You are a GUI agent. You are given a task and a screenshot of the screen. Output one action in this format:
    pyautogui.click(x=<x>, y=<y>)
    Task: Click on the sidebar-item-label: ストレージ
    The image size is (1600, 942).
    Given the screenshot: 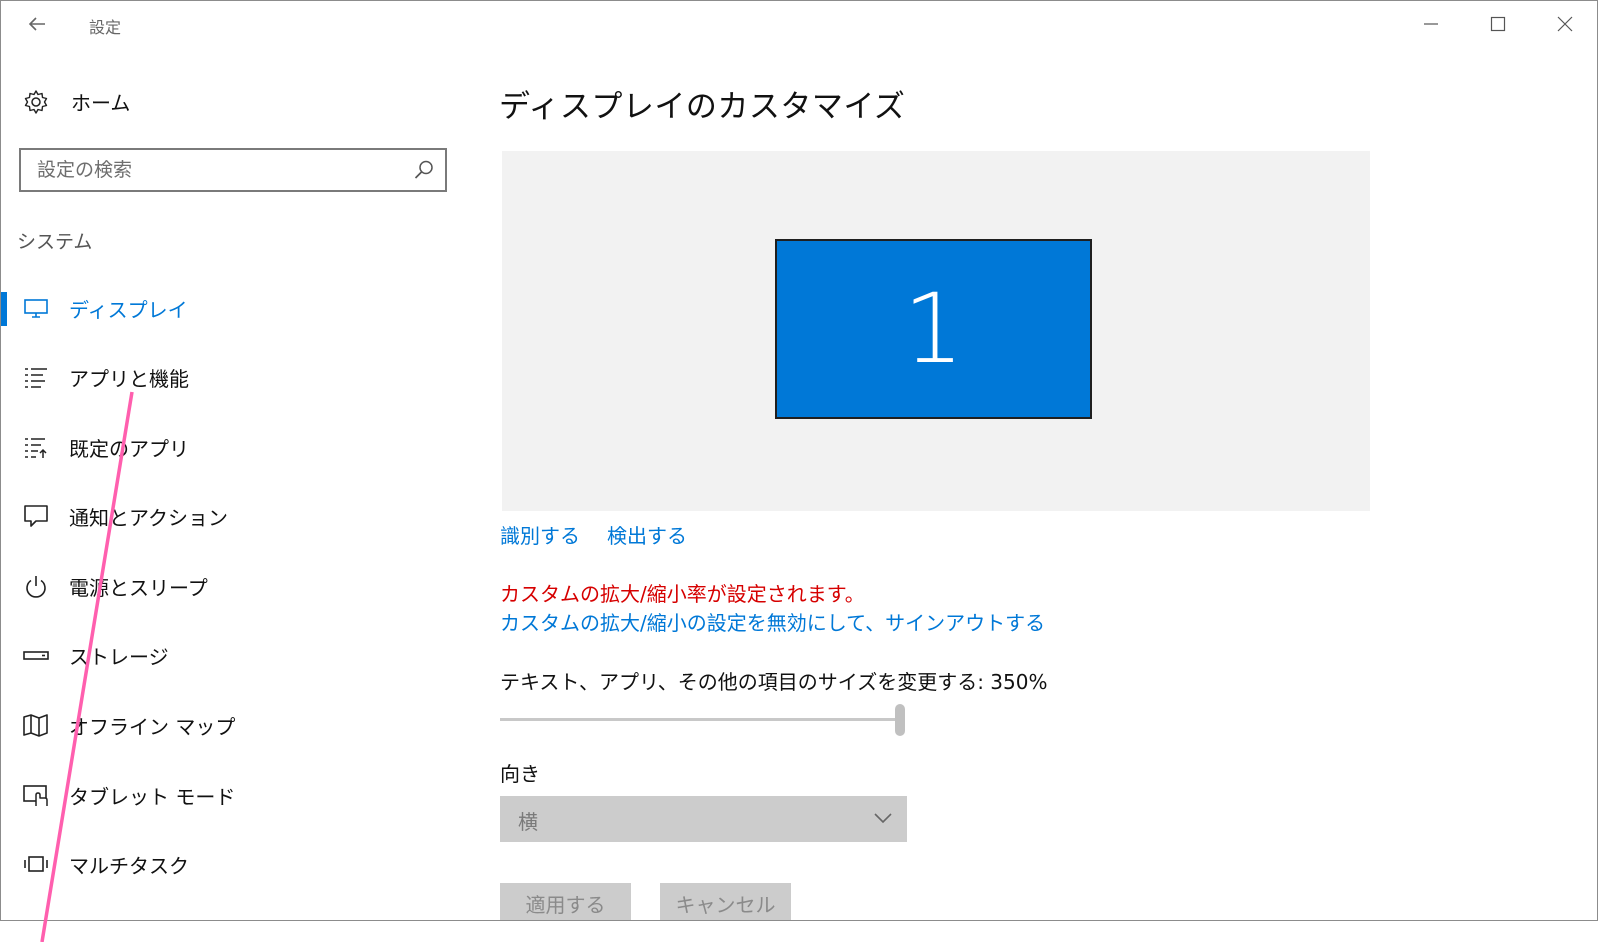 What is the action you would take?
    pyautogui.click(x=119, y=657)
    